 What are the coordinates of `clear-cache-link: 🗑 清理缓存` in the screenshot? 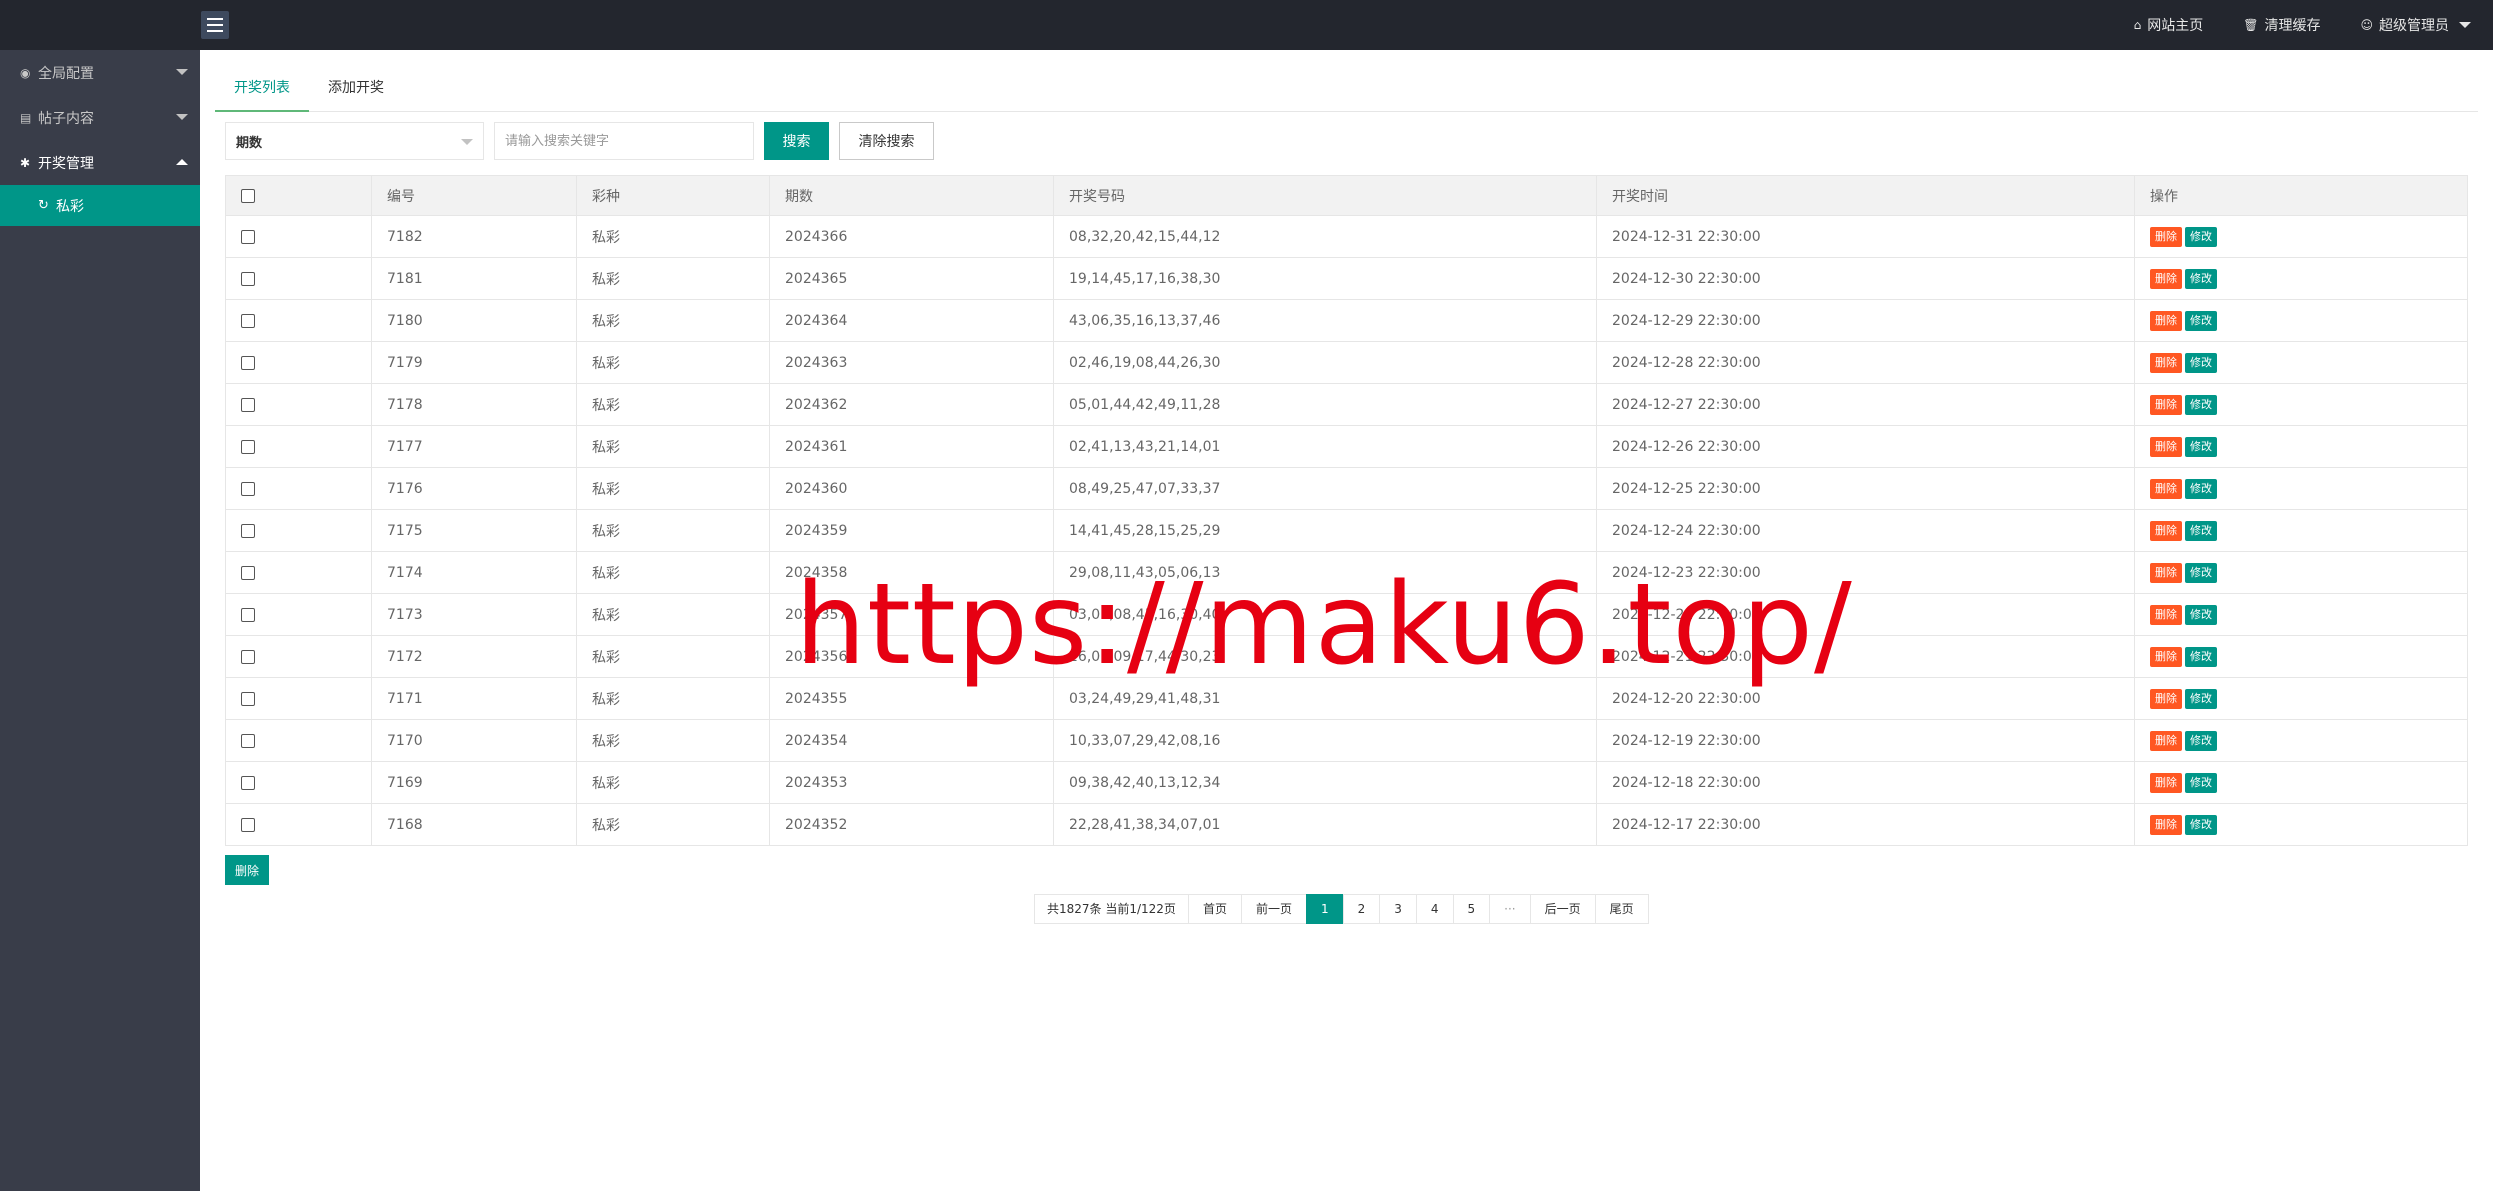 It's located at (2281, 25).